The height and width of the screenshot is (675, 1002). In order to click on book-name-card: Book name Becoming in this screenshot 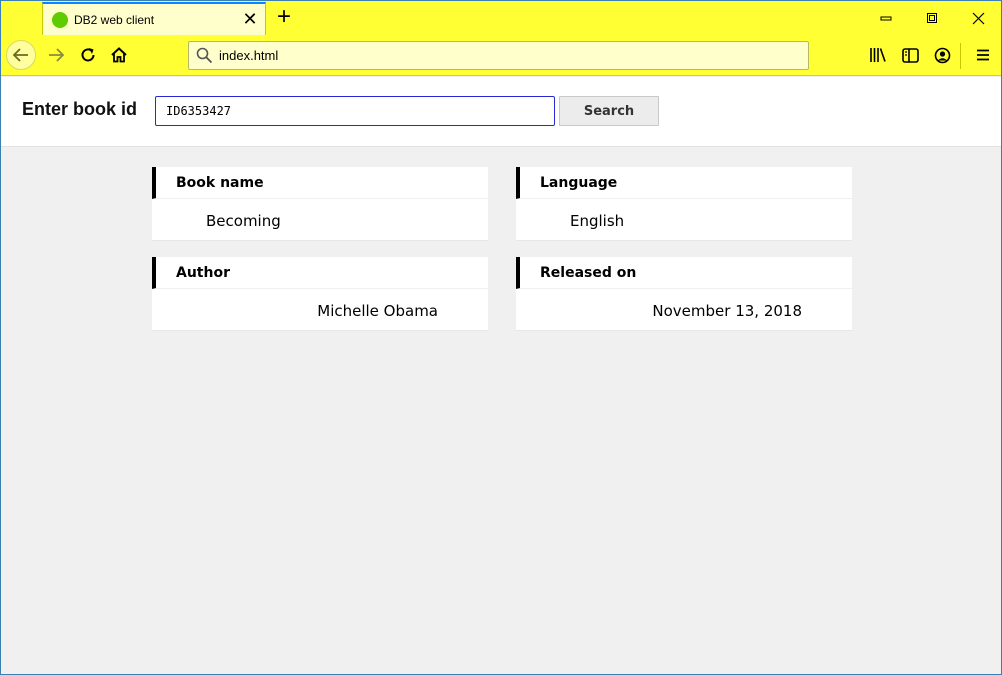, I will do `click(320, 204)`.